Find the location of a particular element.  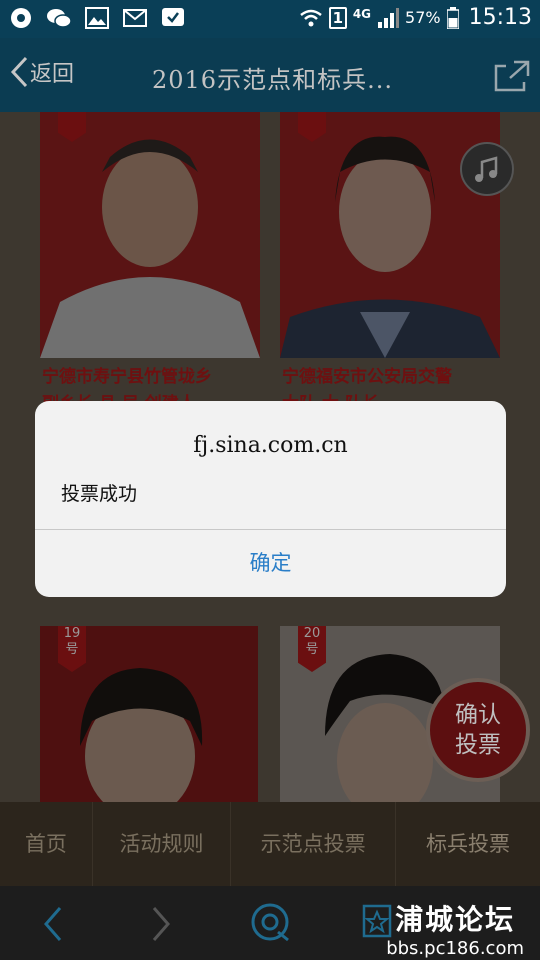

browser-logo-icon is located at coordinates (270, 922).